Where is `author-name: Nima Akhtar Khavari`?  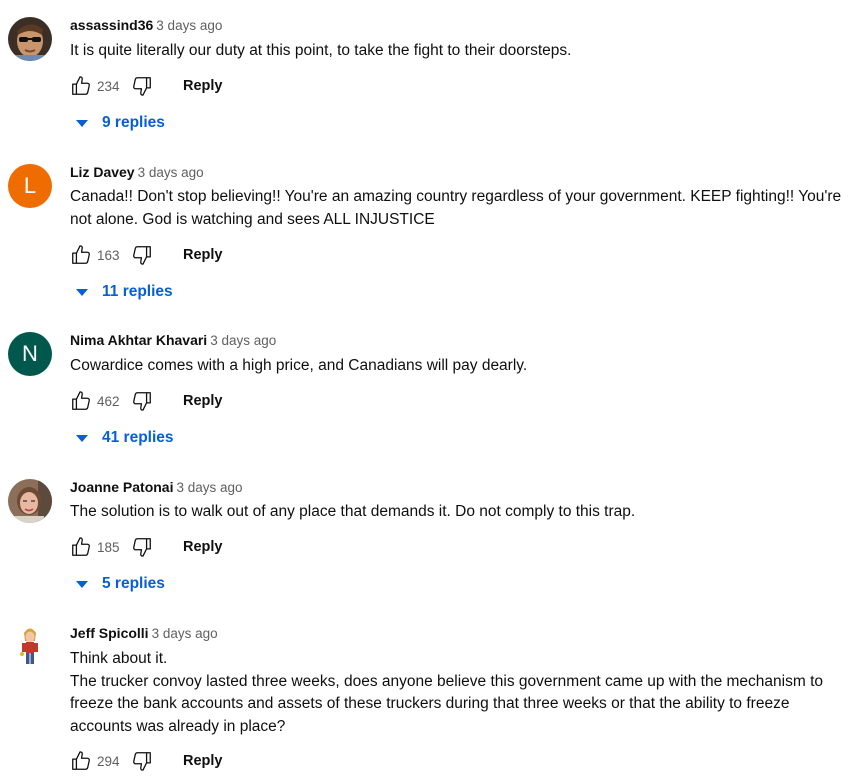
author-name: Nima Akhtar Khavari is located at coordinates (138, 340).